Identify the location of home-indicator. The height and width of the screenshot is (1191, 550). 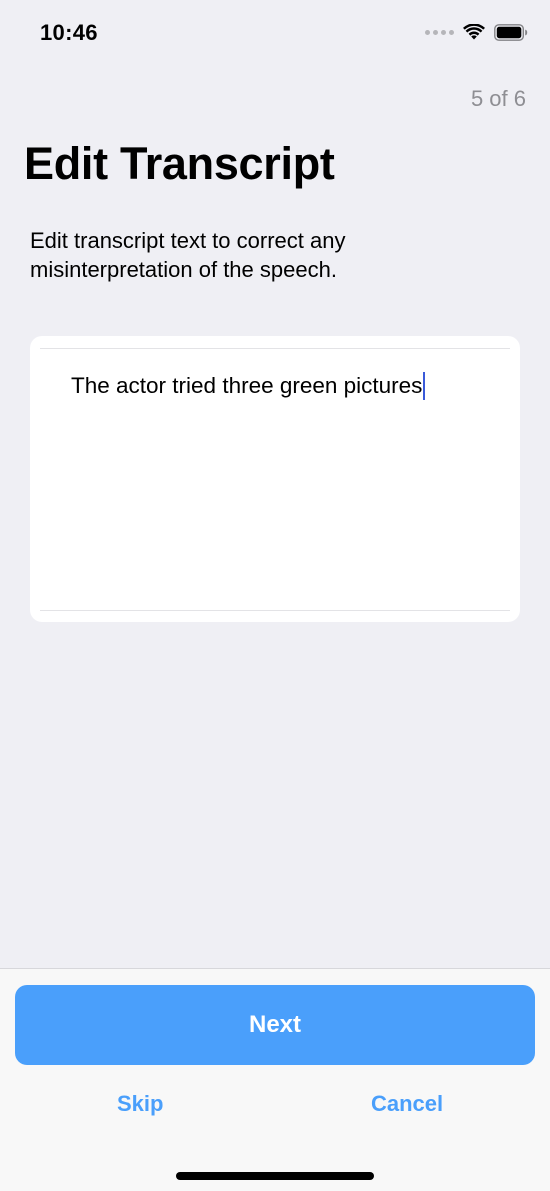
(275, 1176).